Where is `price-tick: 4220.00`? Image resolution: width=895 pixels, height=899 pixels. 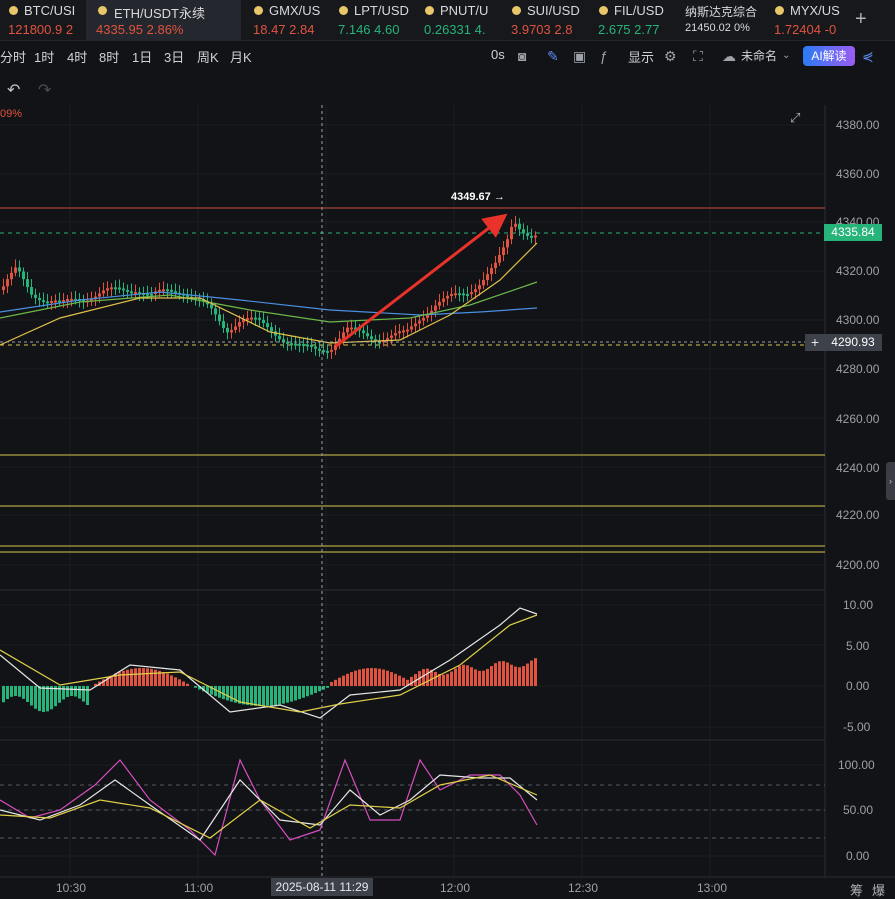
price-tick: 4220.00 is located at coordinates (858, 515).